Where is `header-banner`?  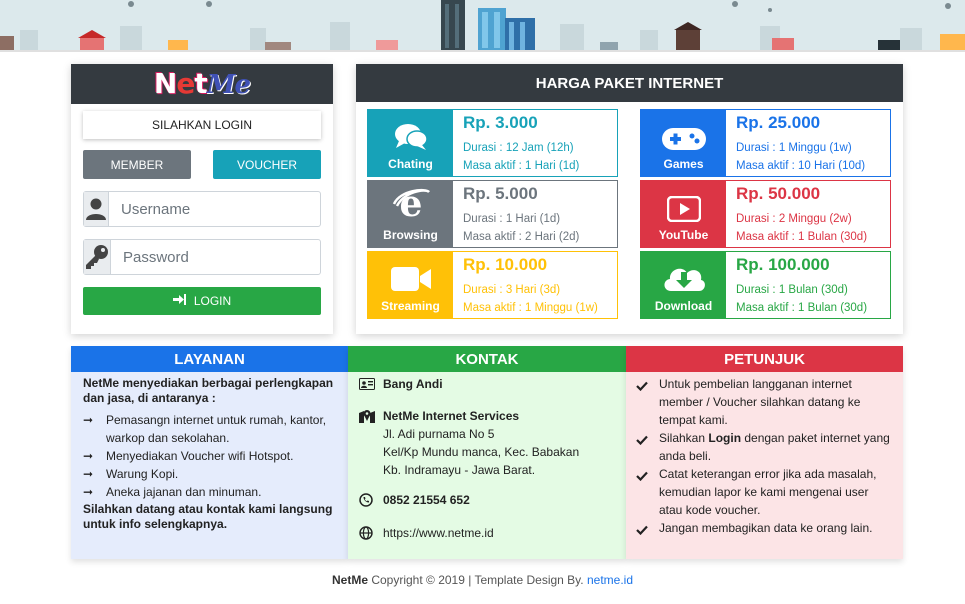 header-banner is located at coordinates (482, 26).